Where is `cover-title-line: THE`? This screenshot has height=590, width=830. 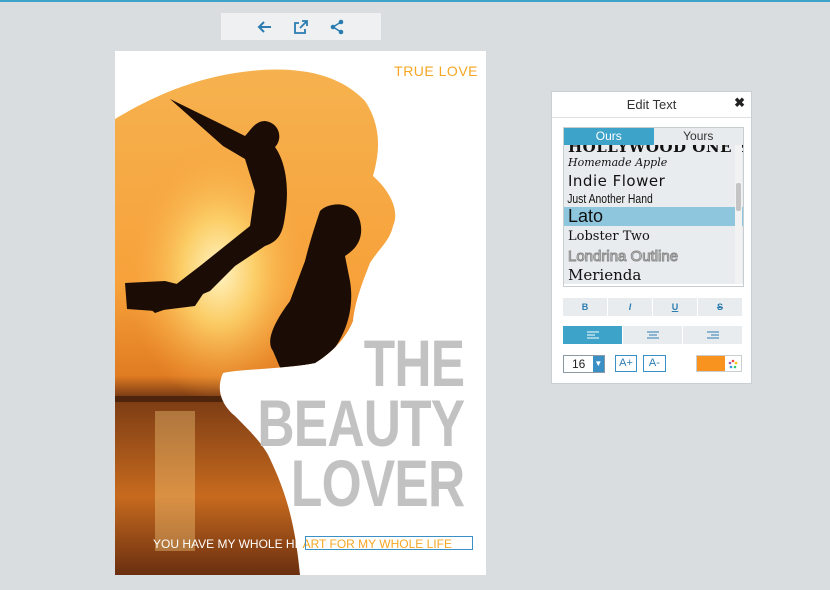
cover-title-line: THE is located at coordinates (413, 363).